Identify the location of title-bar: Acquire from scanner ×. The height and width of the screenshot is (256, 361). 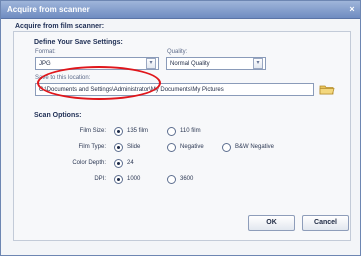
(180, 10).